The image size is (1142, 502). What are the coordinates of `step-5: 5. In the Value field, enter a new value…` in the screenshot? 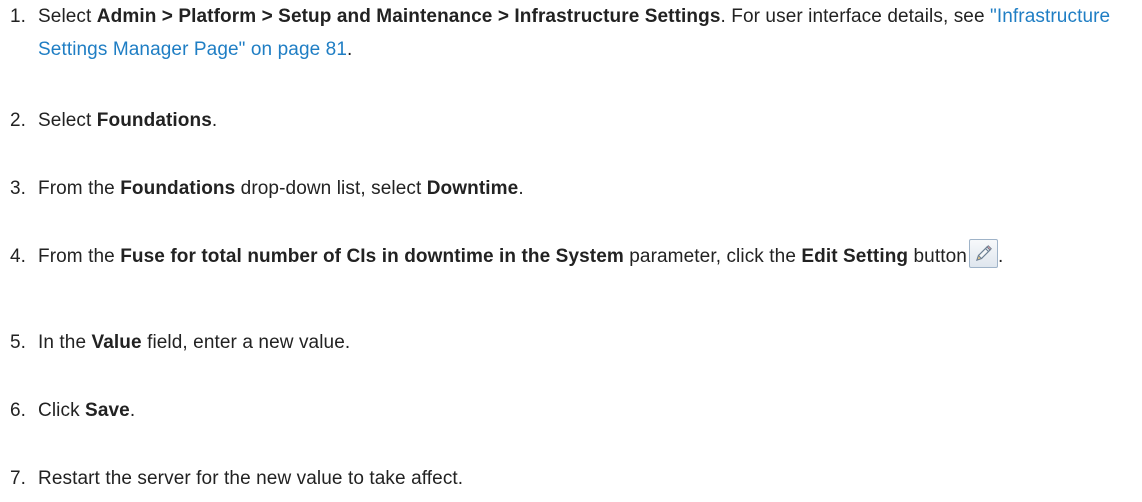 It's located at (565, 342).